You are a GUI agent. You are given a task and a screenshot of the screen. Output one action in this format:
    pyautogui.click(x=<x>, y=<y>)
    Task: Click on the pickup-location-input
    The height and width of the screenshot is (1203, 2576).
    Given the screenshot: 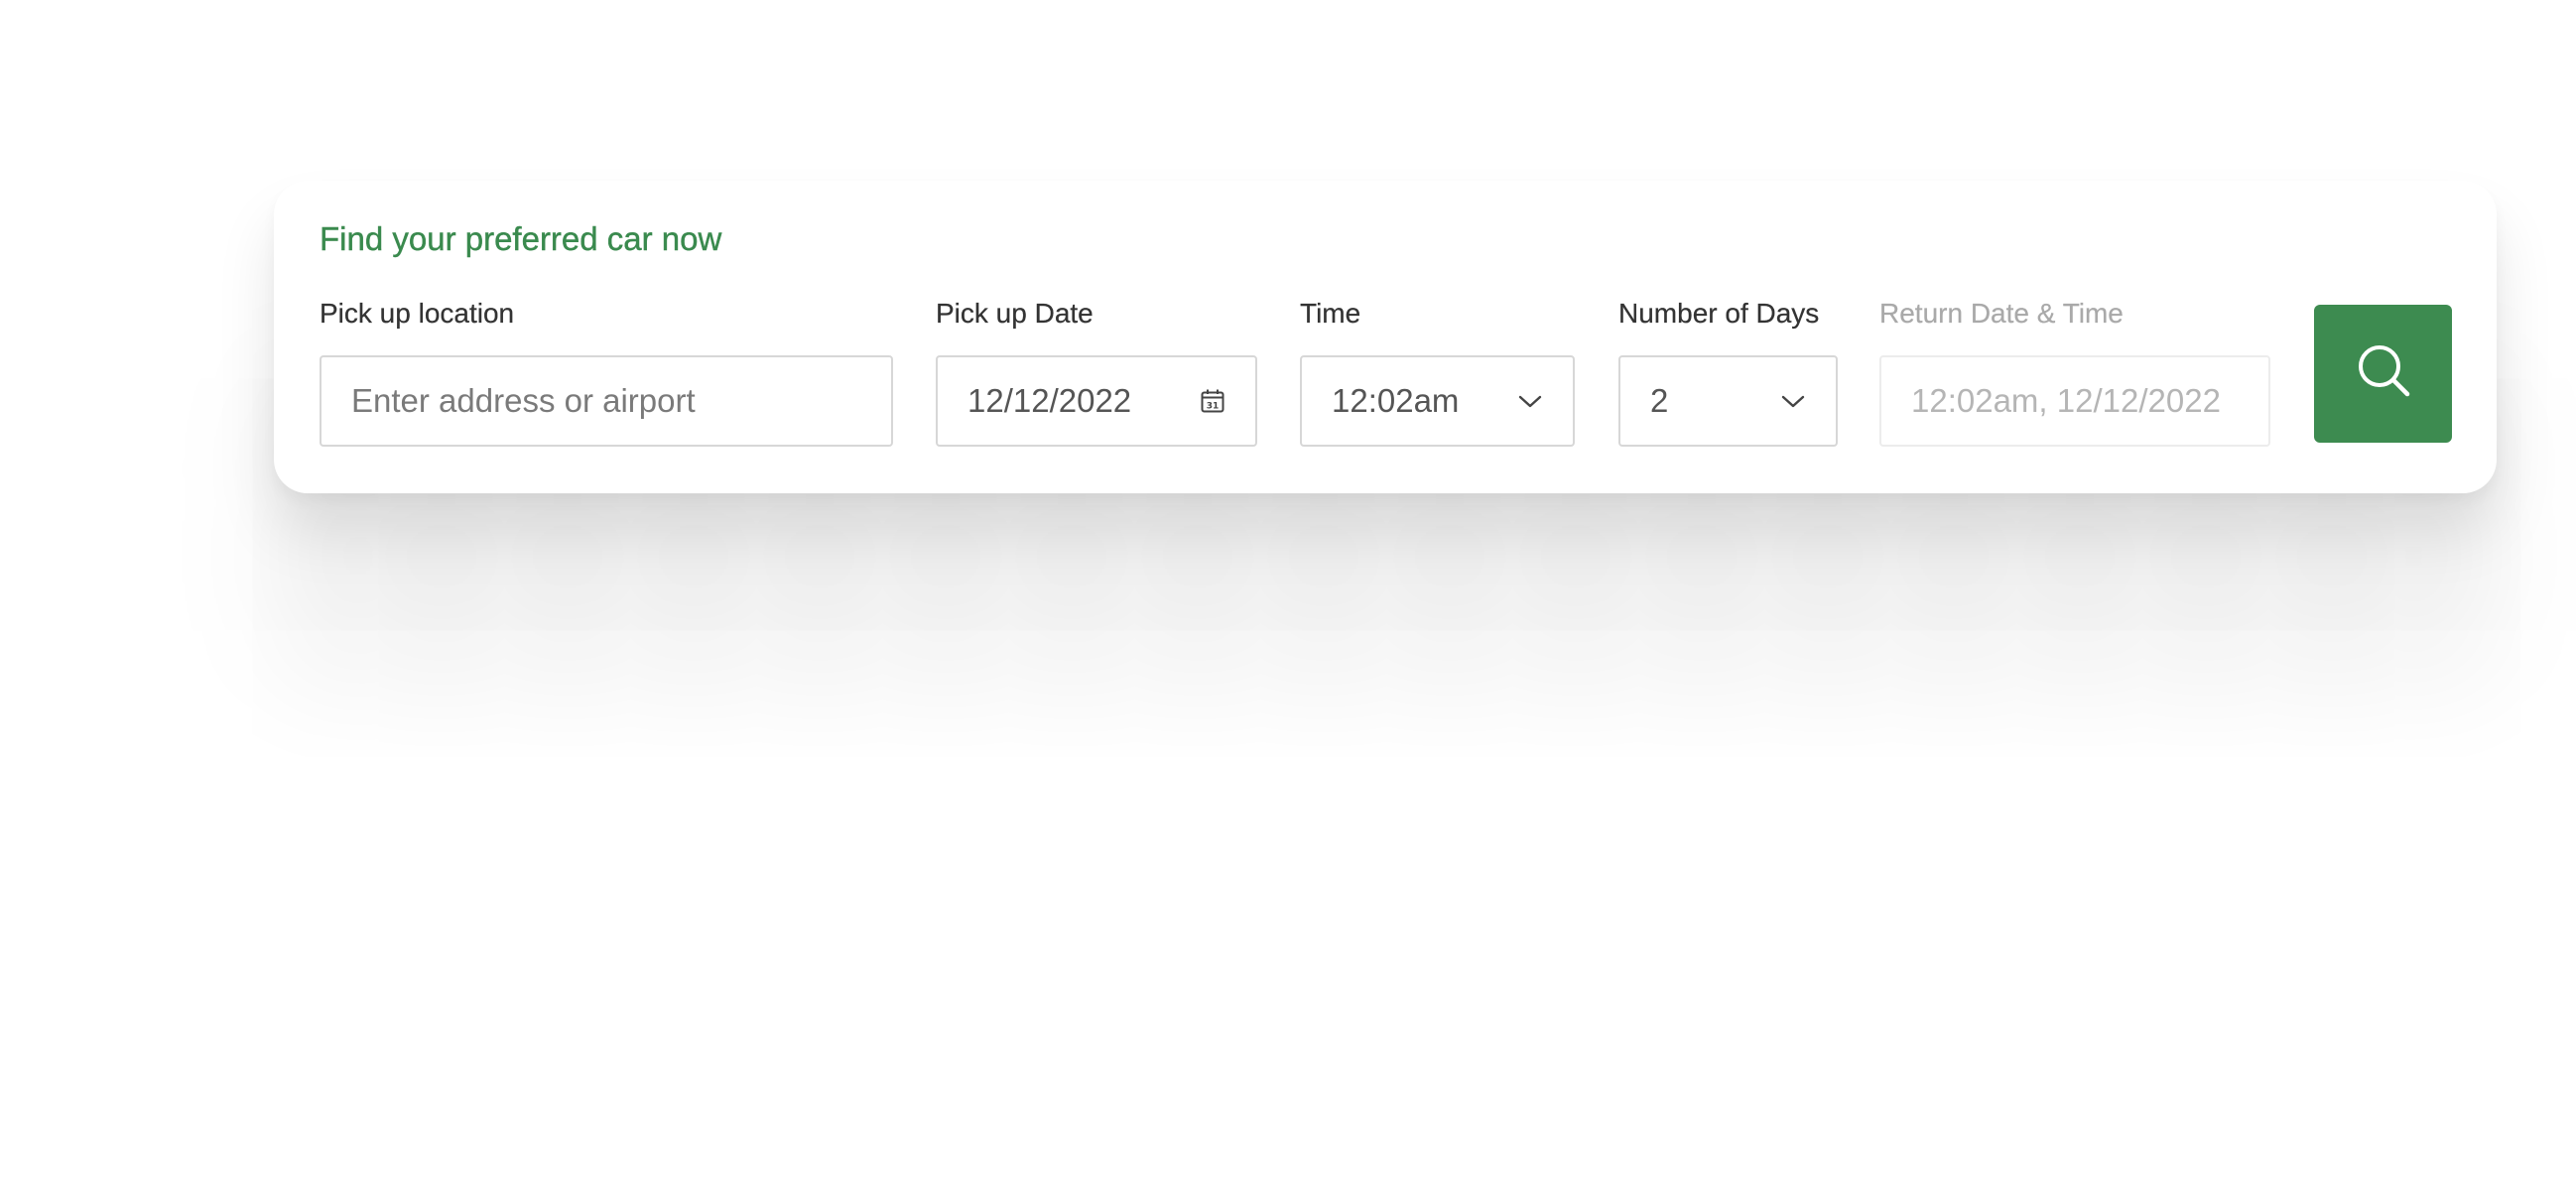 What is the action you would take?
    pyautogui.click(x=607, y=401)
    